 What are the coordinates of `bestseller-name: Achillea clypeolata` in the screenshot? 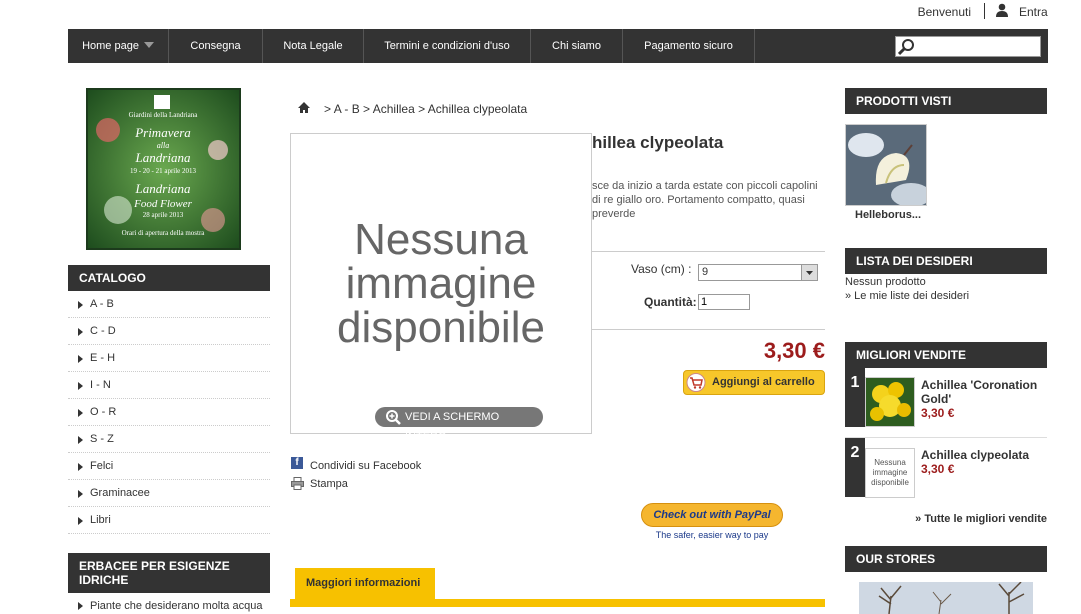 It's located at (984, 455).